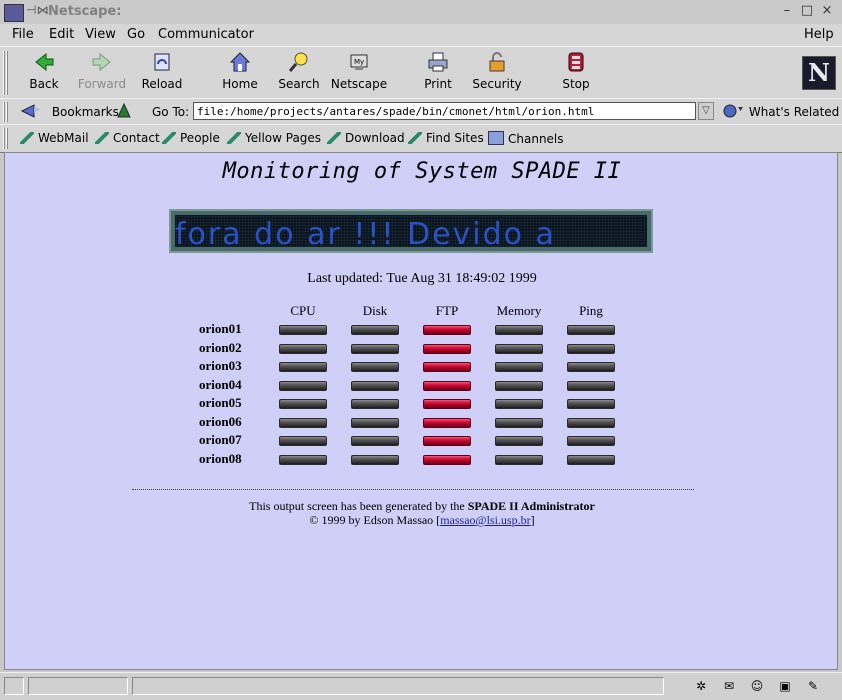 Image resolution: width=842 pixels, height=700 pixels. I want to click on column-header-memory: Memory, so click(519, 310).